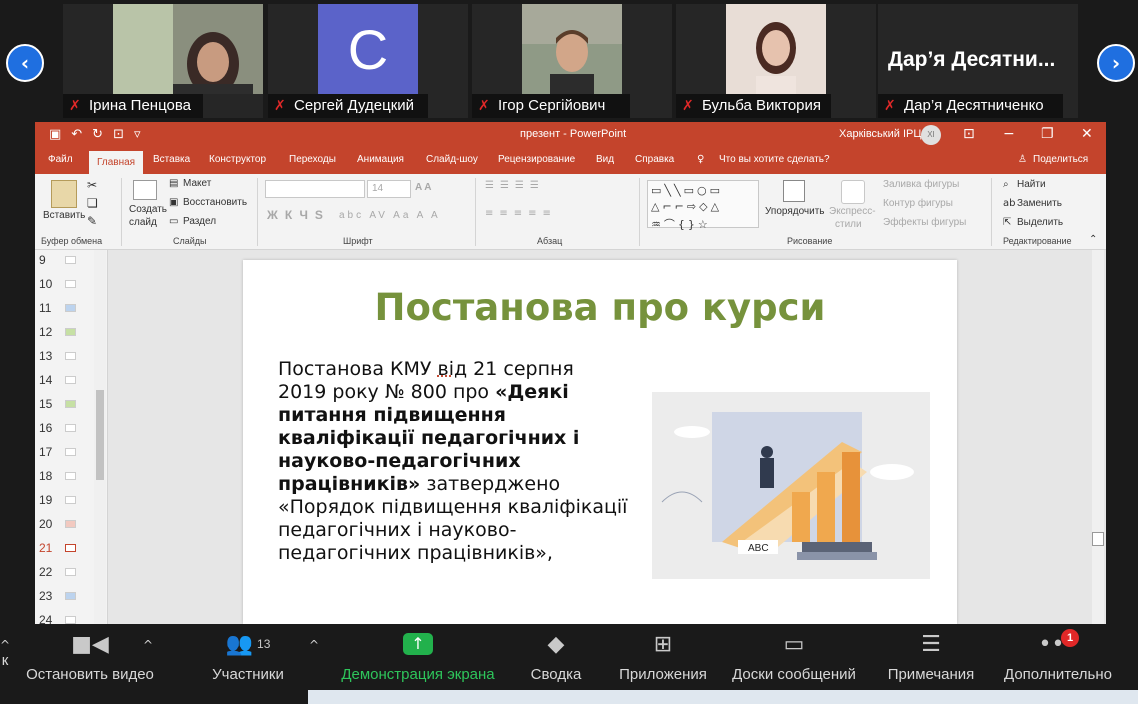 The width and height of the screenshot is (1138, 704). Describe the element at coordinates (389, 189) in the screenshot. I see `font-size-field: 14` at that location.